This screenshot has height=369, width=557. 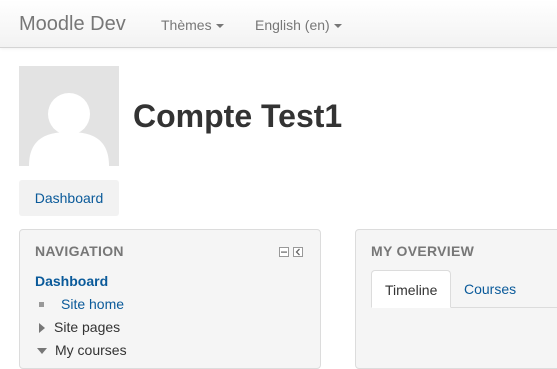 I want to click on bullet-square-icon, so click(x=41, y=304).